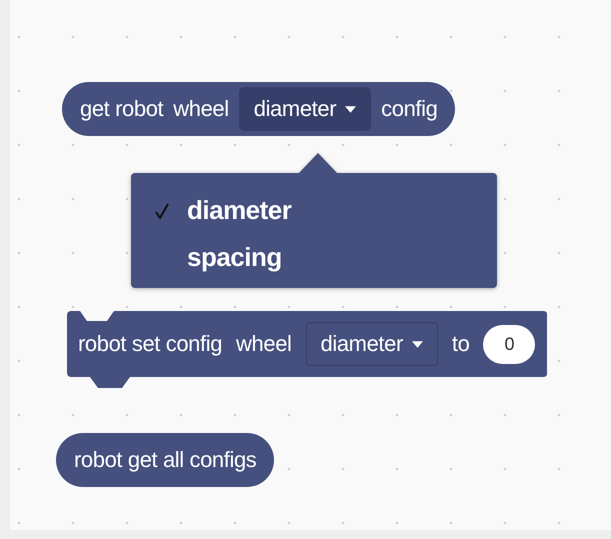  I want to click on block-label: to, so click(461, 344).